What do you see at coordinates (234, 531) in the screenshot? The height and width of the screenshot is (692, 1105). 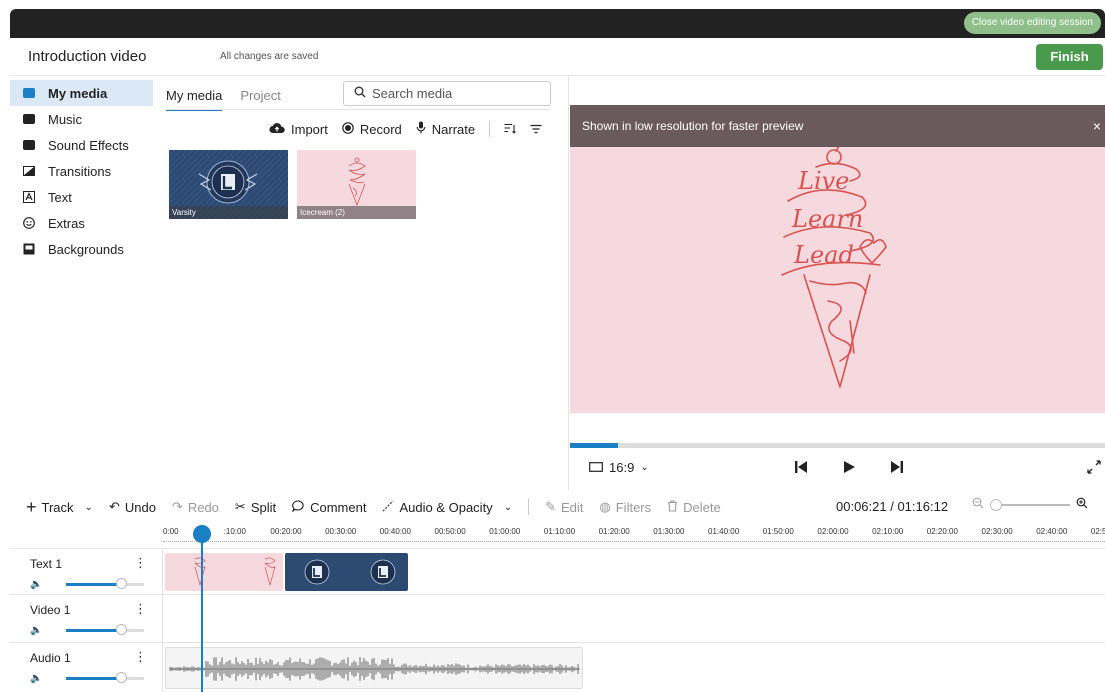 I see `ruler-tick-label: :10:00` at bounding box center [234, 531].